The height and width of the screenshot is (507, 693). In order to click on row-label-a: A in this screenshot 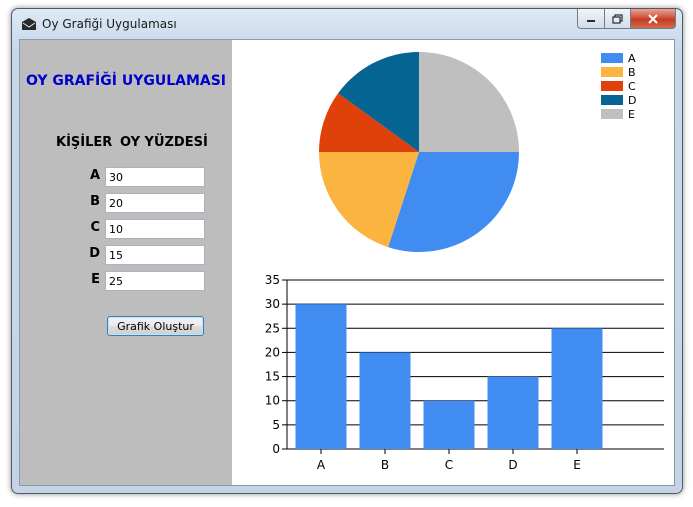, I will do `click(94, 175)`.